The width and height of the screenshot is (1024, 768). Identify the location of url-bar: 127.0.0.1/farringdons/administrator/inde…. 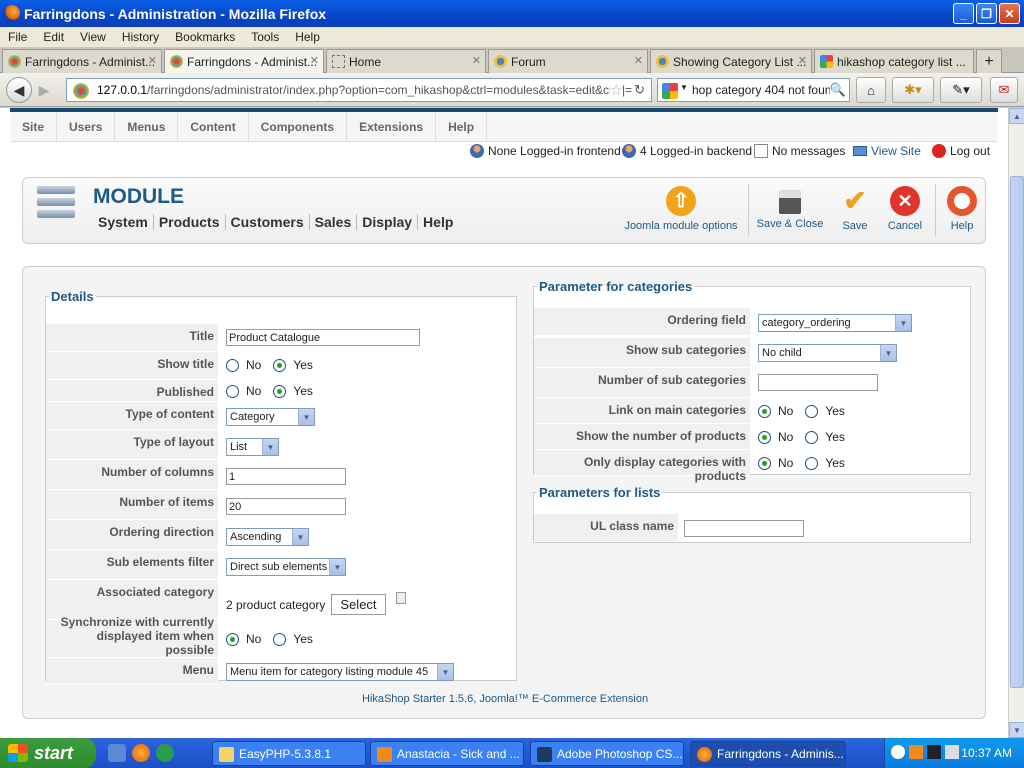
(359, 90).